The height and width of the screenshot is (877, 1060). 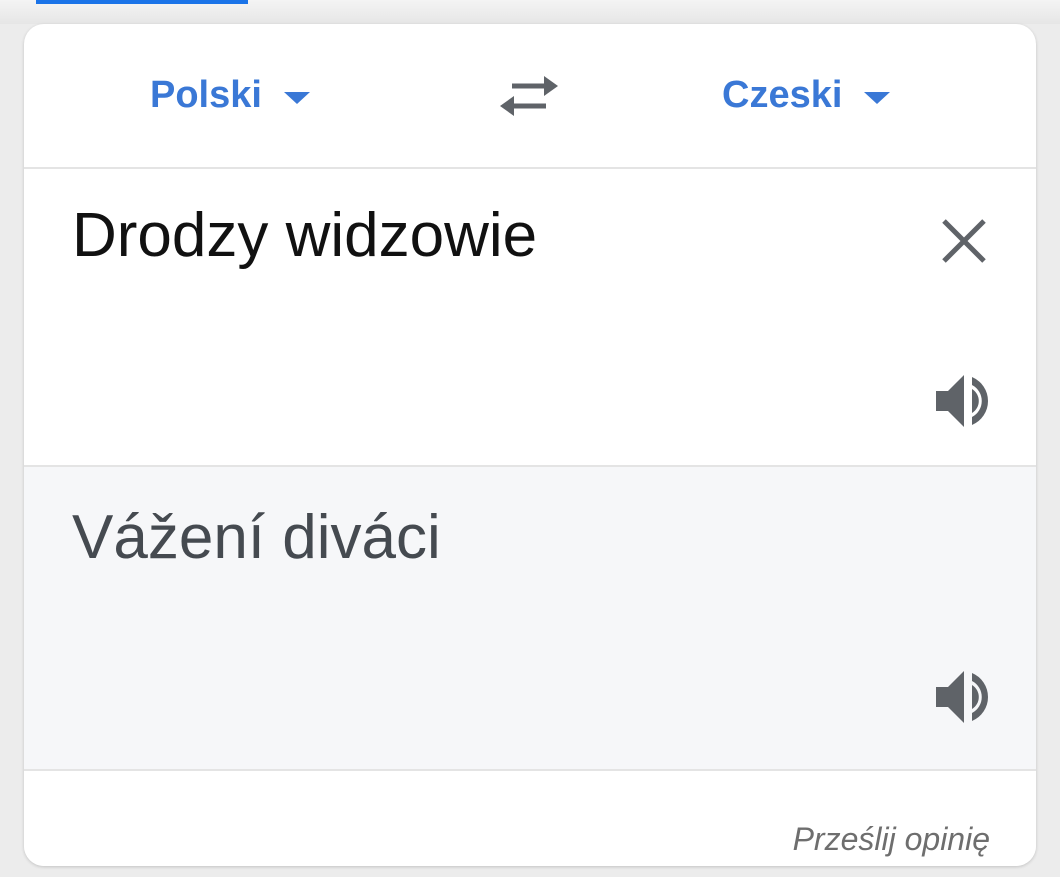 What do you see at coordinates (142, 2) in the screenshot?
I see `active-tab-indicator` at bounding box center [142, 2].